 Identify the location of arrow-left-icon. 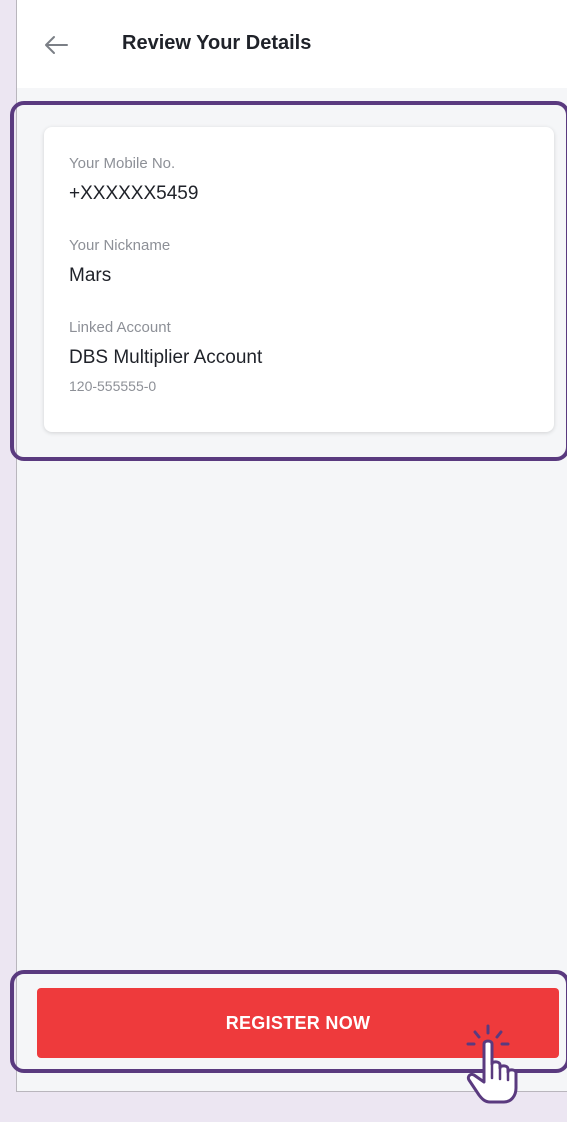
(56, 45).